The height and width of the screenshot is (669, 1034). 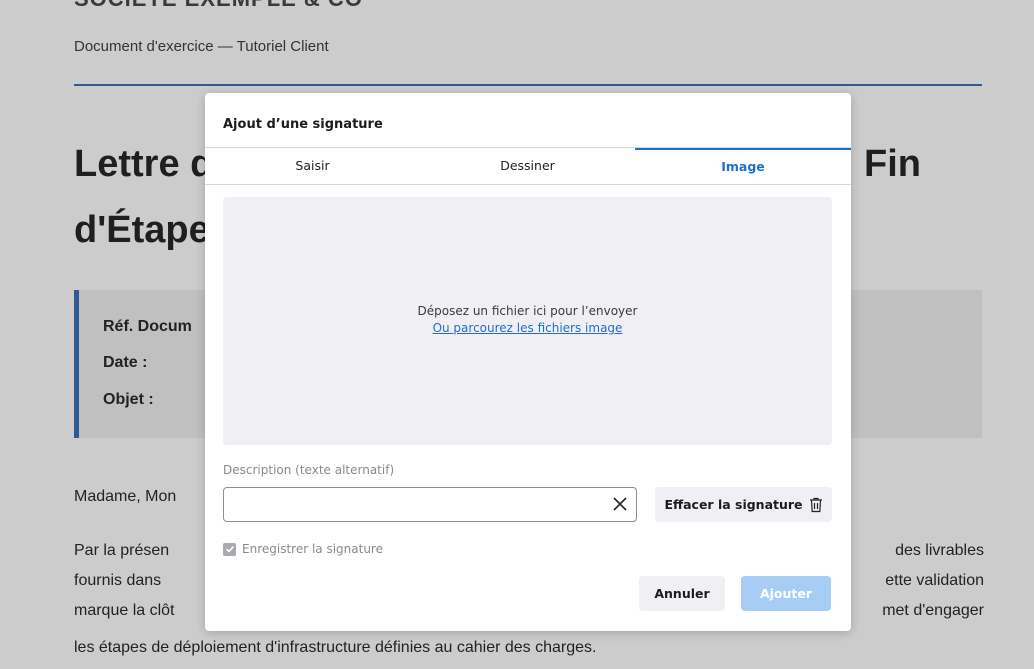 What do you see at coordinates (312, 166) in the screenshot?
I see `tab-type: Saisir` at bounding box center [312, 166].